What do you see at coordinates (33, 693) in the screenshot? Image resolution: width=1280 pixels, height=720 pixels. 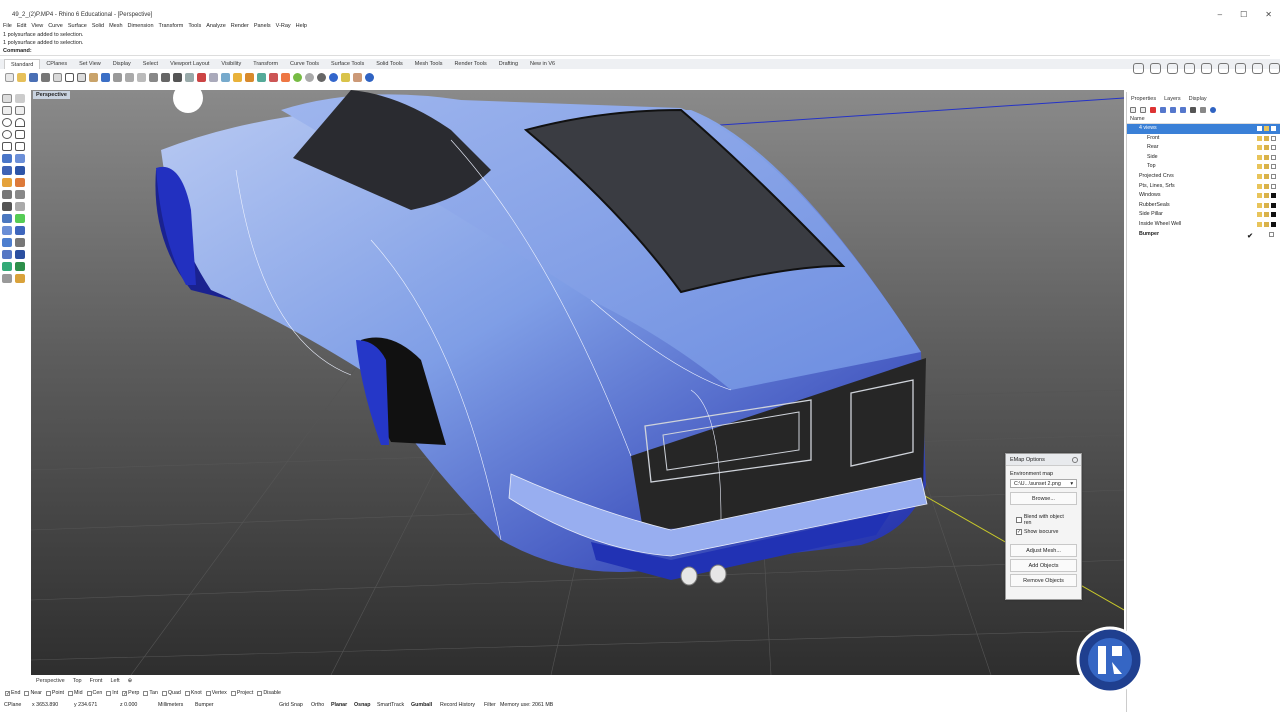 I see `osnap-near: Near` at bounding box center [33, 693].